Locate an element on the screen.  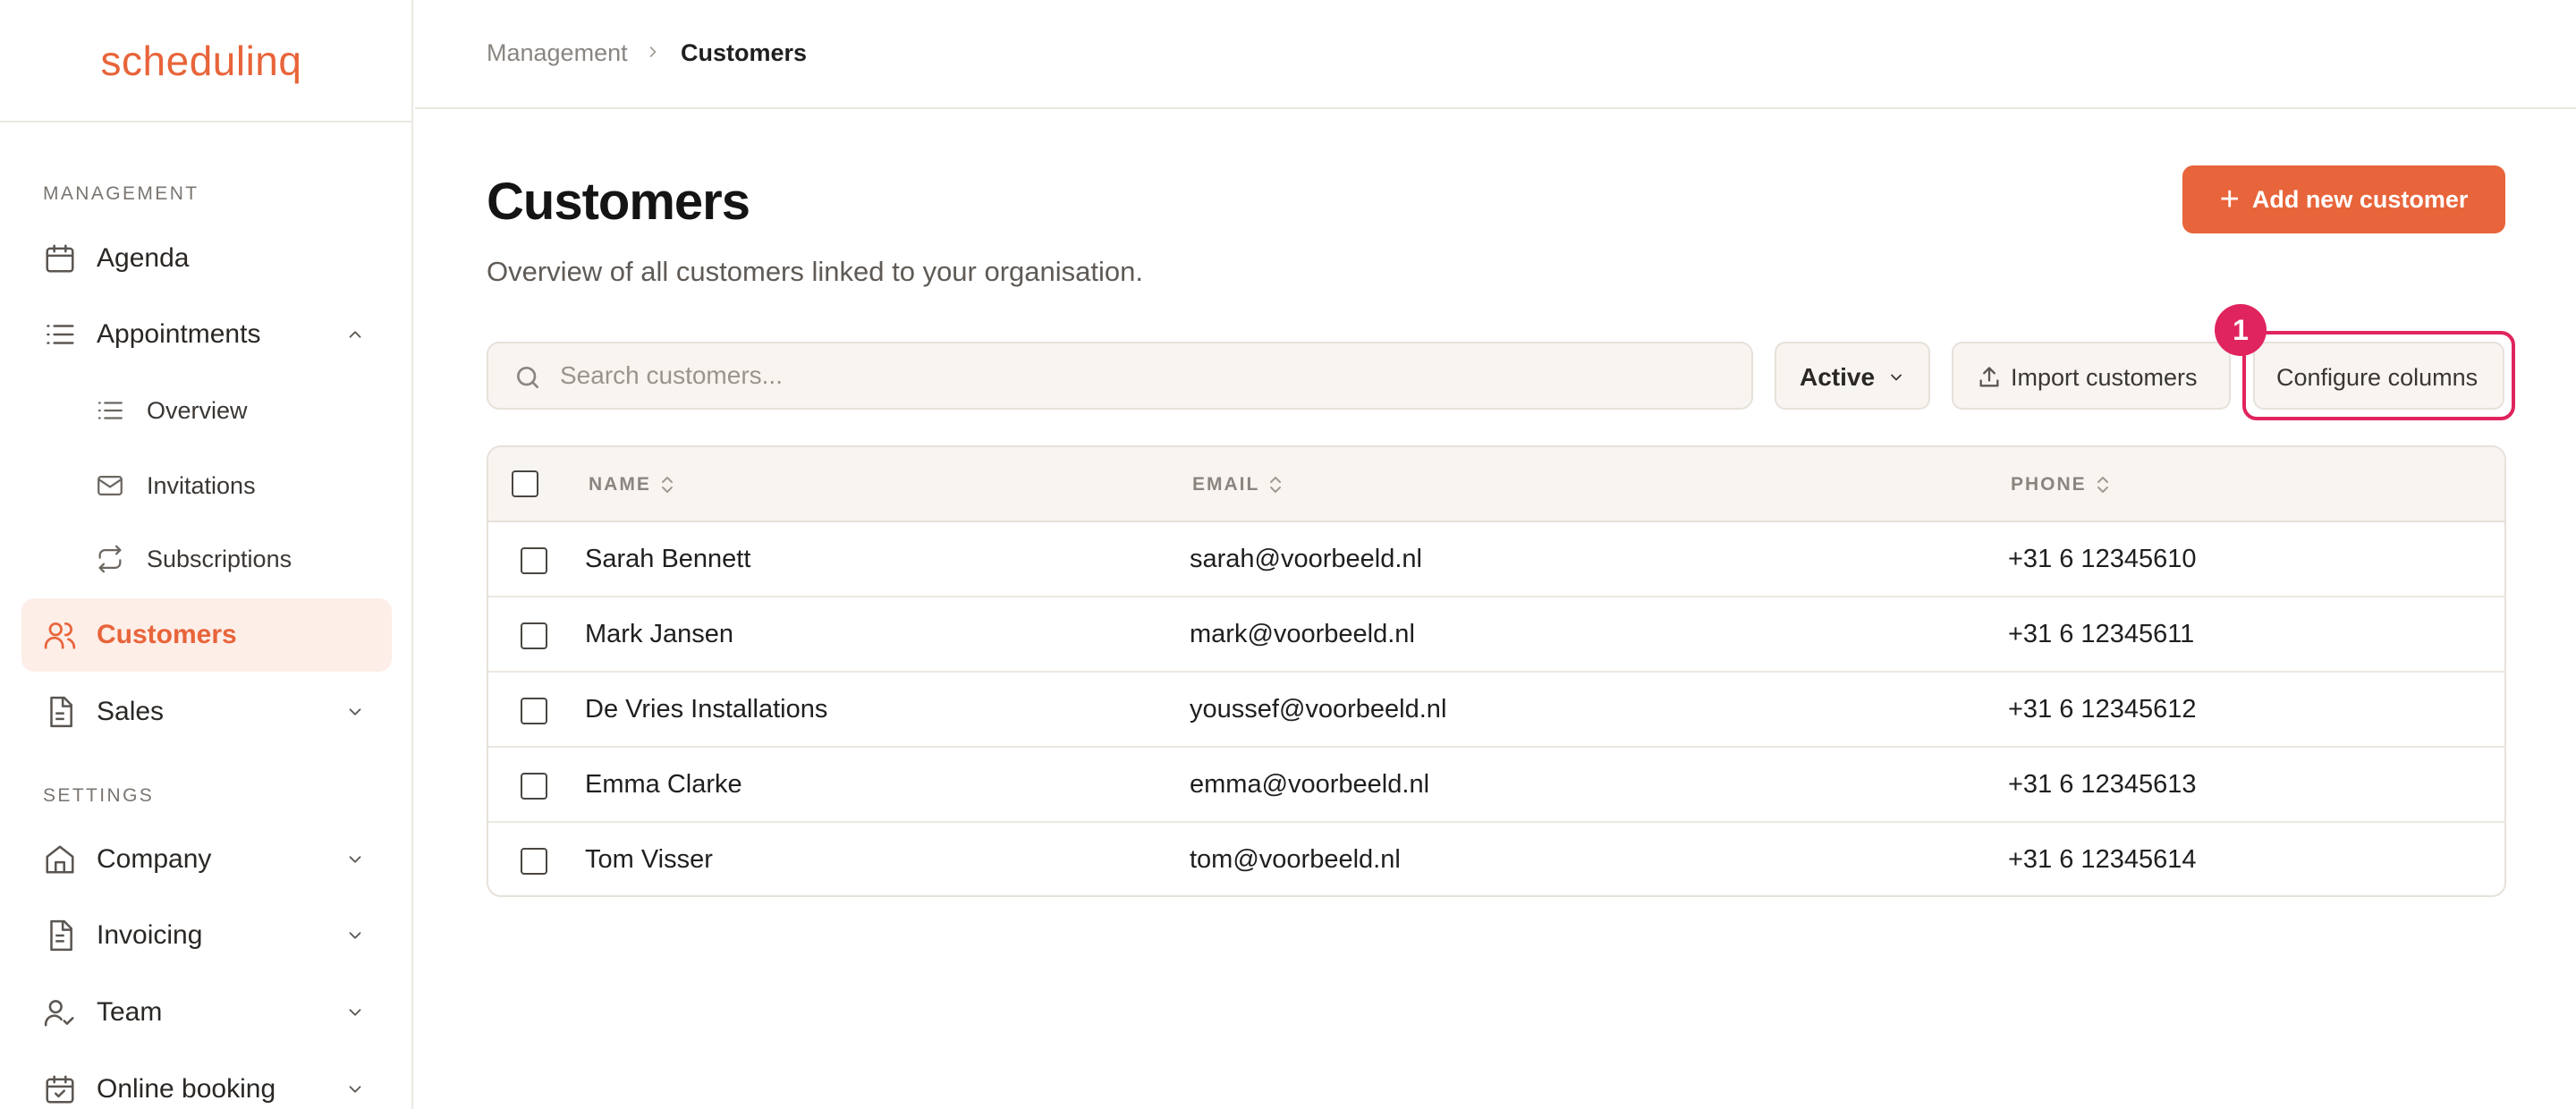
column-header-label: NAME is located at coordinates (620, 485).